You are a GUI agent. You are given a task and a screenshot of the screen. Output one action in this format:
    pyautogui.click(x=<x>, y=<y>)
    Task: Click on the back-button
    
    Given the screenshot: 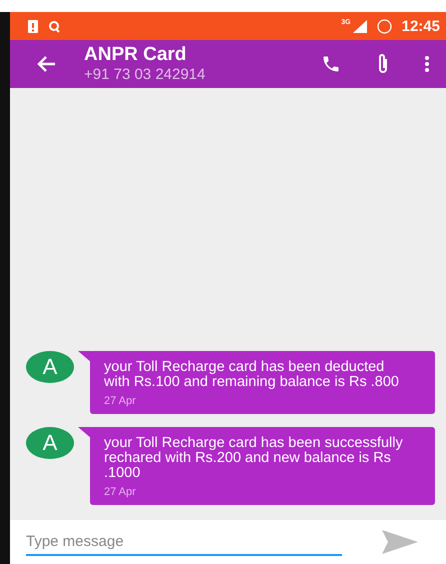 What is the action you would take?
    pyautogui.click(x=46, y=64)
    